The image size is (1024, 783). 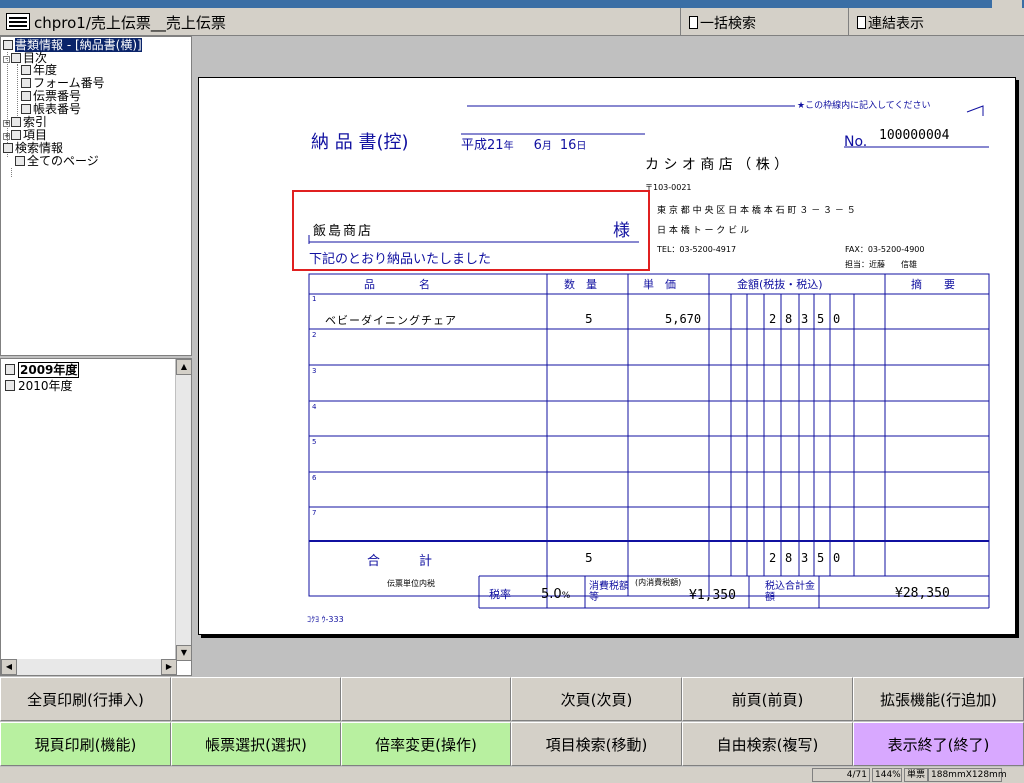 What do you see at coordinates (856, 142) in the screenshot?
I see `slip-no-label: No.` at bounding box center [856, 142].